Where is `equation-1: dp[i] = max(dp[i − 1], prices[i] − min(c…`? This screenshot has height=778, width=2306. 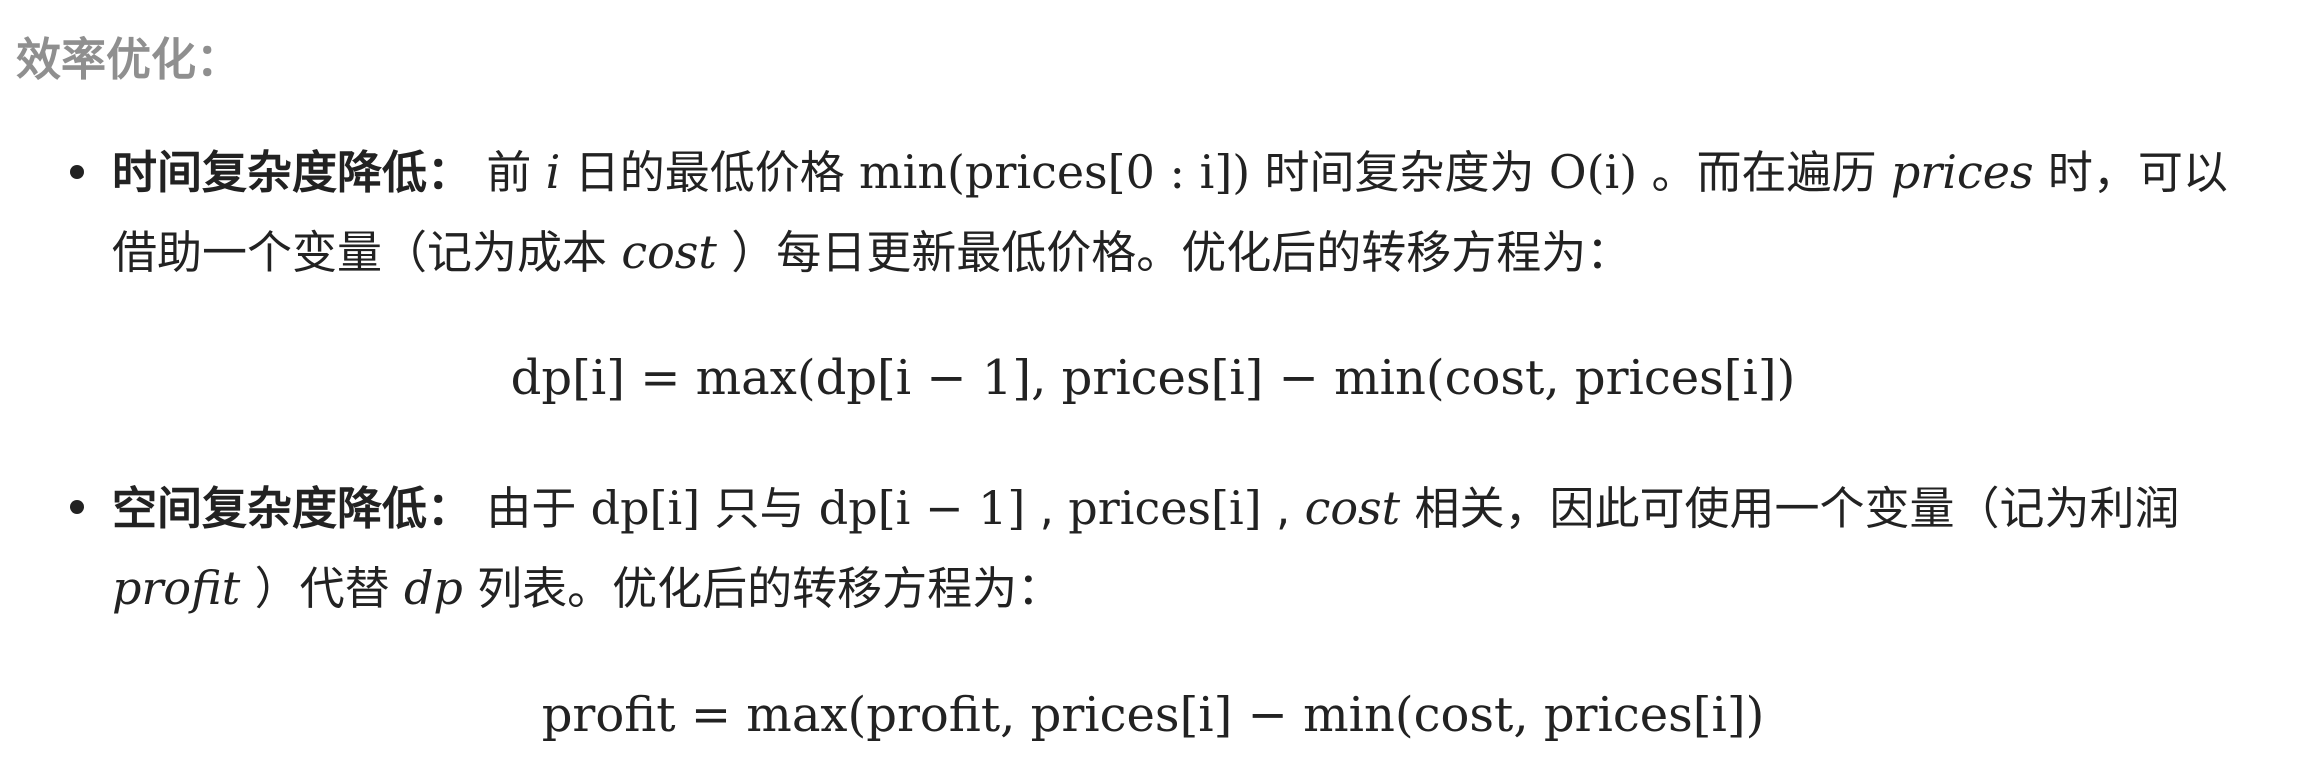 equation-1: dp[i] = max(dp[i − 1], prices[i] − min(c… is located at coordinates (1153, 378).